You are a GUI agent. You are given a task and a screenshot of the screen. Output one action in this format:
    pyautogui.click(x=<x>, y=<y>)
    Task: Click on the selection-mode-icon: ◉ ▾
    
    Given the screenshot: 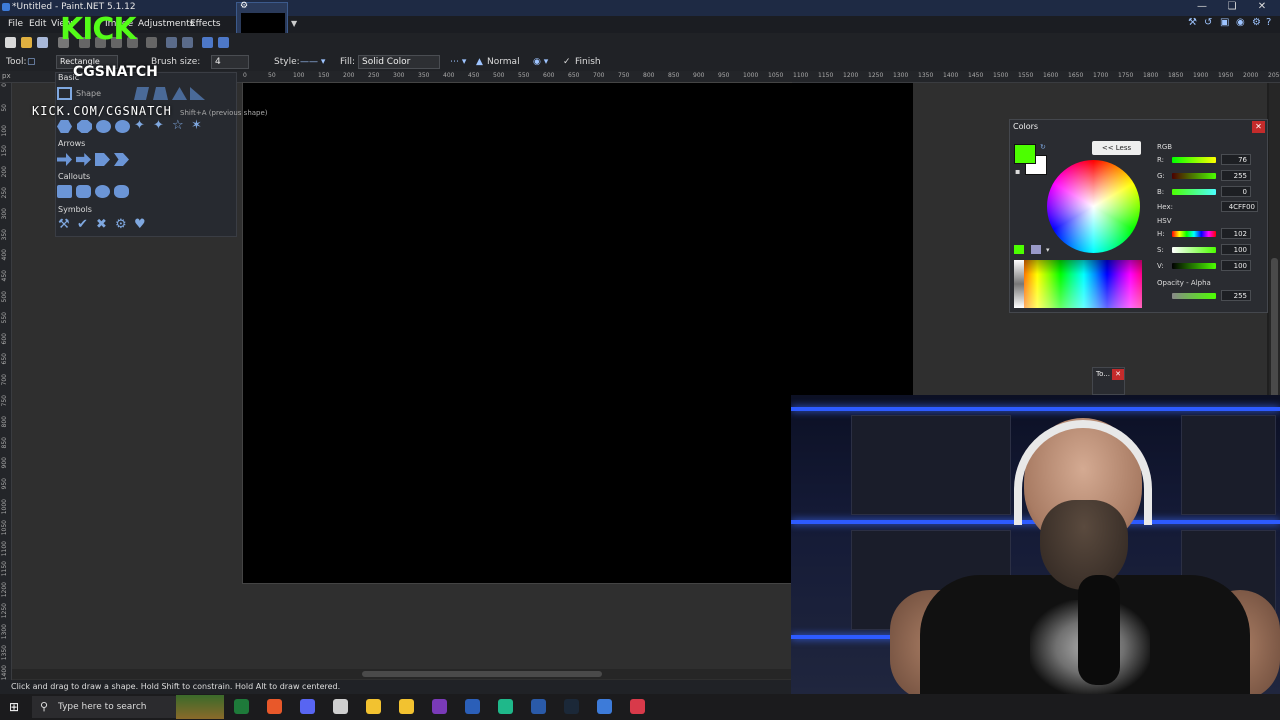 What is the action you would take?
    pyautogui.click(x=540, y=62)
    